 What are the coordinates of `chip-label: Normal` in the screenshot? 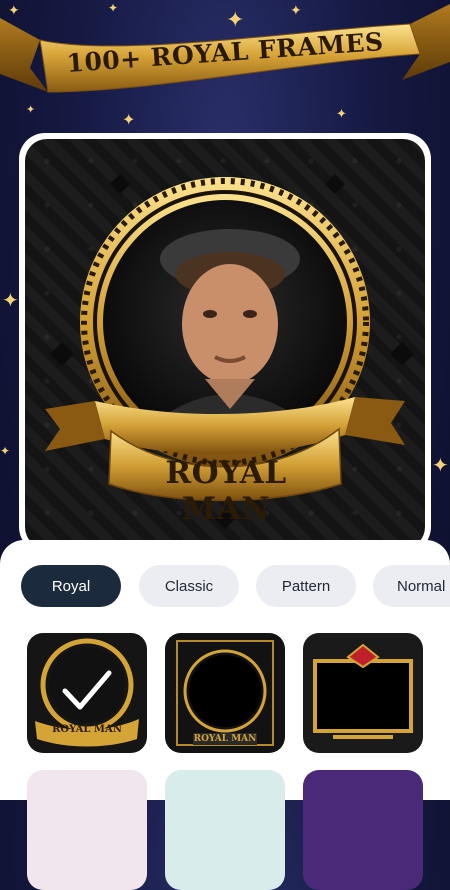 It's located at (421, 586).